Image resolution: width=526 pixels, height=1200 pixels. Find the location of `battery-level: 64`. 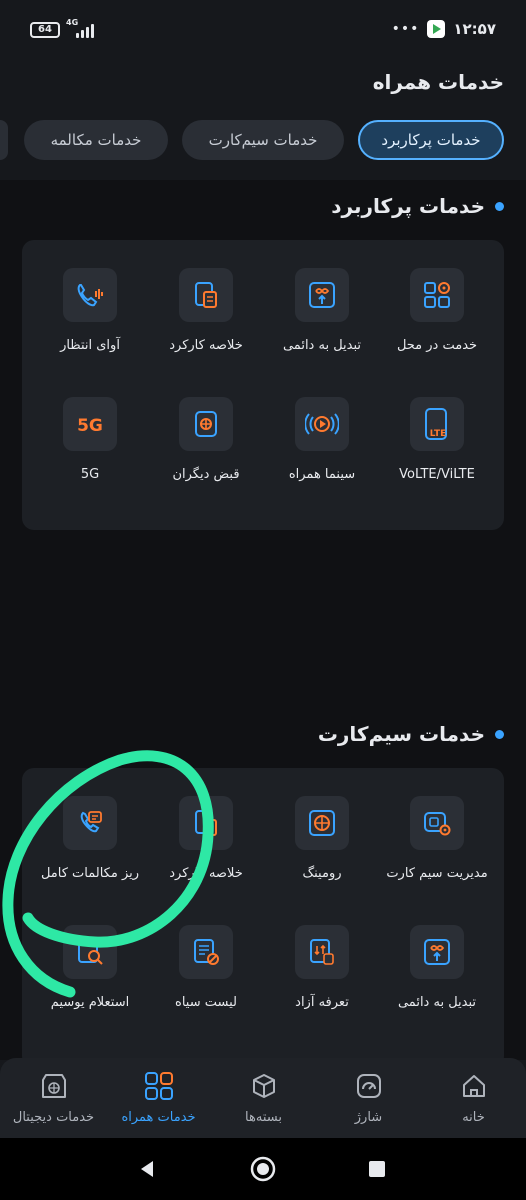

battery-level: 64 is located at coordinates (45, 29).